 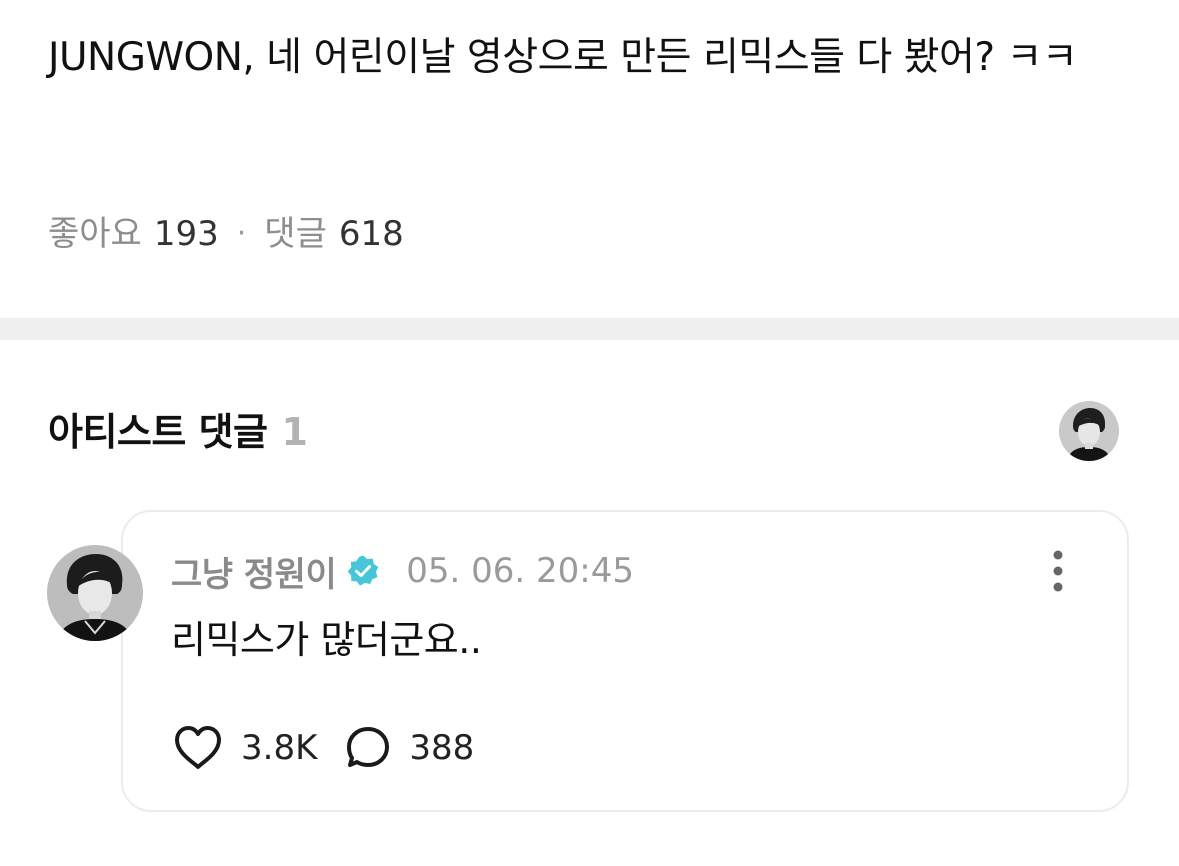 I want to click on heart-icon, so click(x=198, y=748).